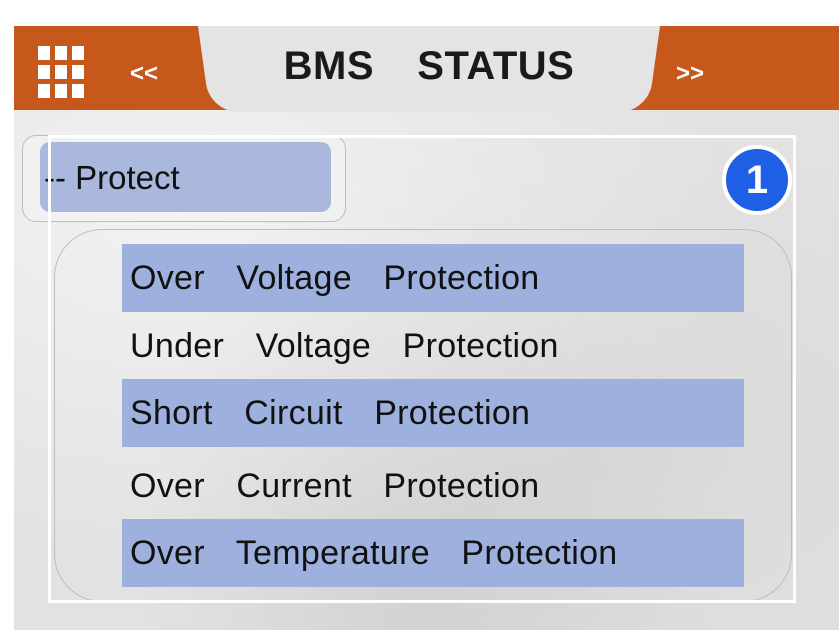 Image resolution: width=839 pixels, height=630 pixels. Describe the element at coordinates (61, 76) in the screenshot. I see `grid-menu-icon` at that location.